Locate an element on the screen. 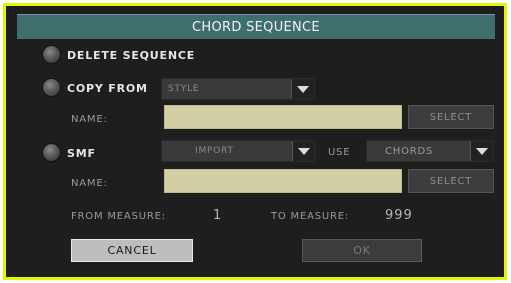 This screenshot has height=283, width=511. to-measure-label: TO MEASURE: is located at coordinates (310, 216).